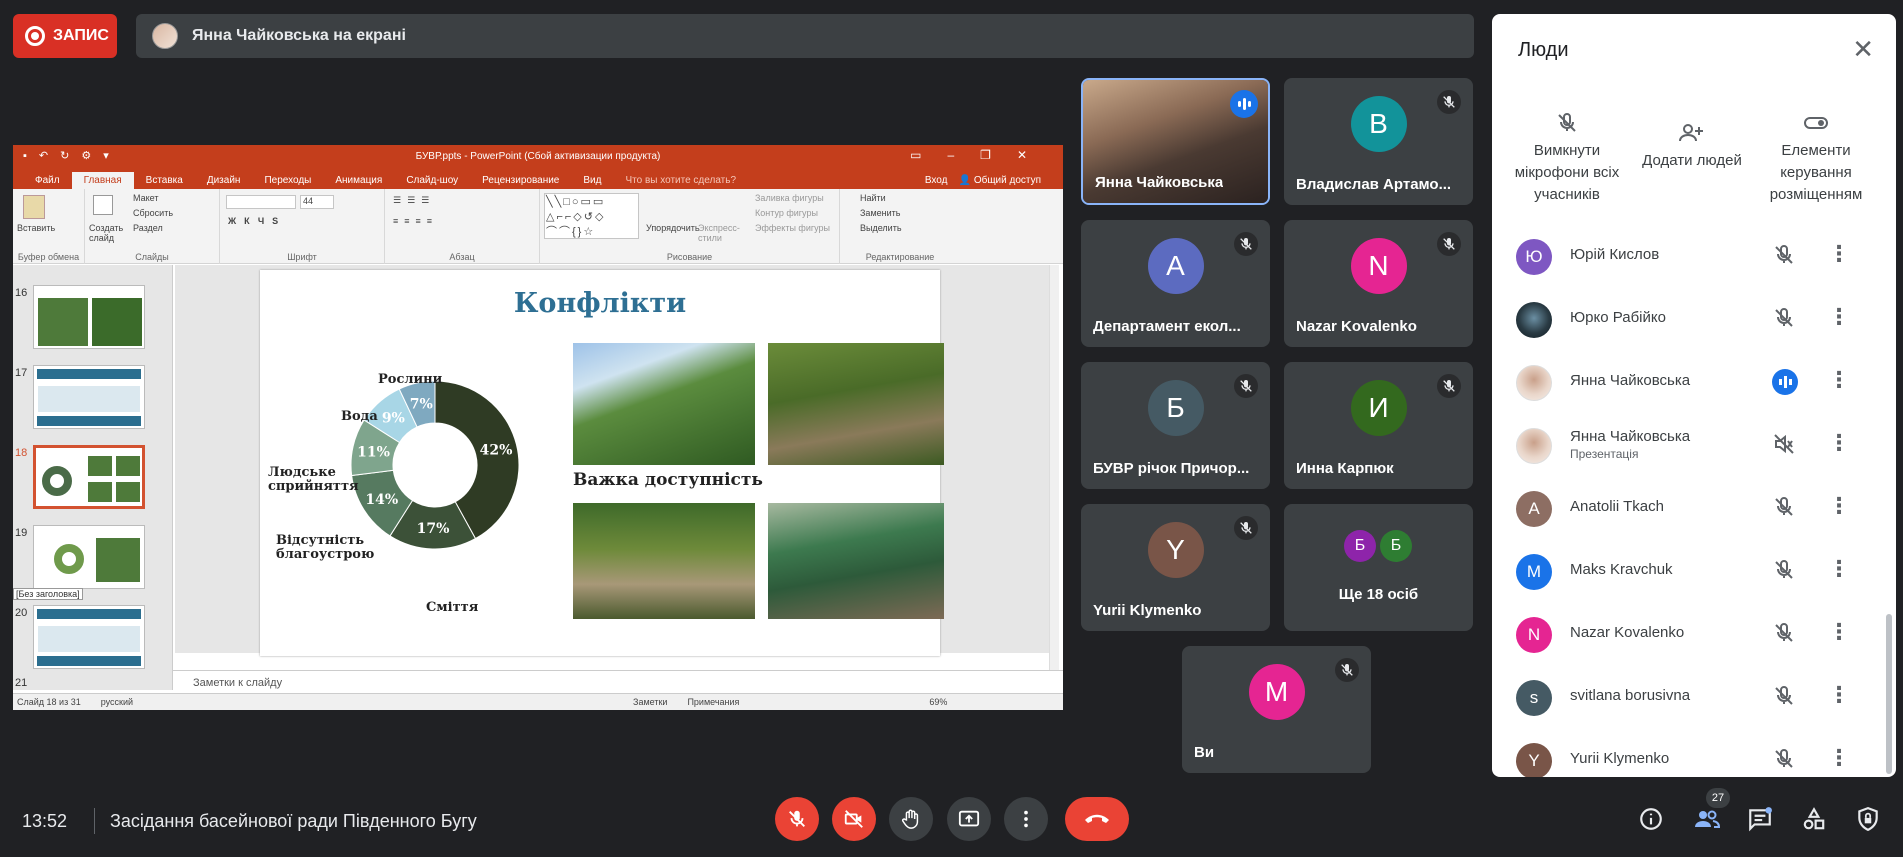 Image resolution: width=1903 pixels, height=857 pixels. I want to click on end-call-button, so click(1097, 819).